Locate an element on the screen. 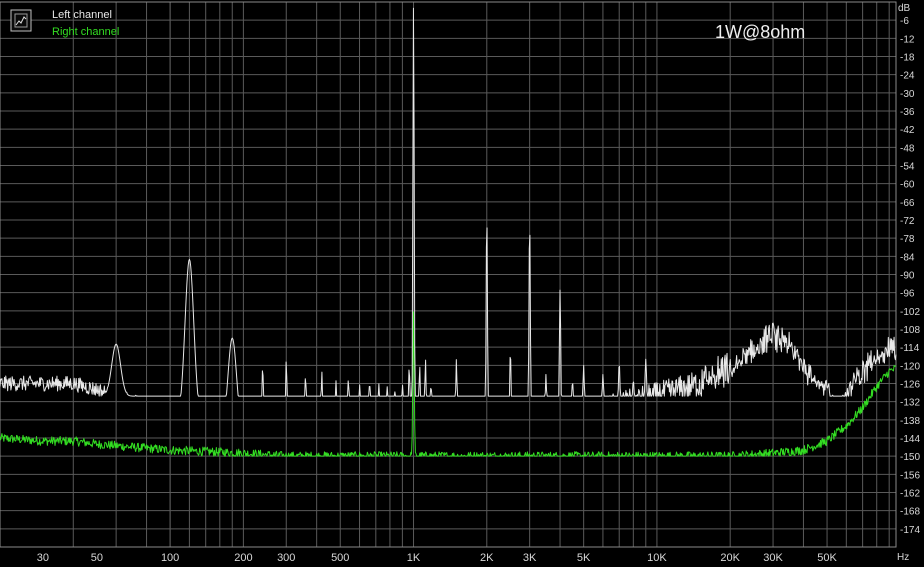 Image resolution: width=924 pixels, height=567 pixels. x-tick-label: 100 is located at coordinates (170, 558).